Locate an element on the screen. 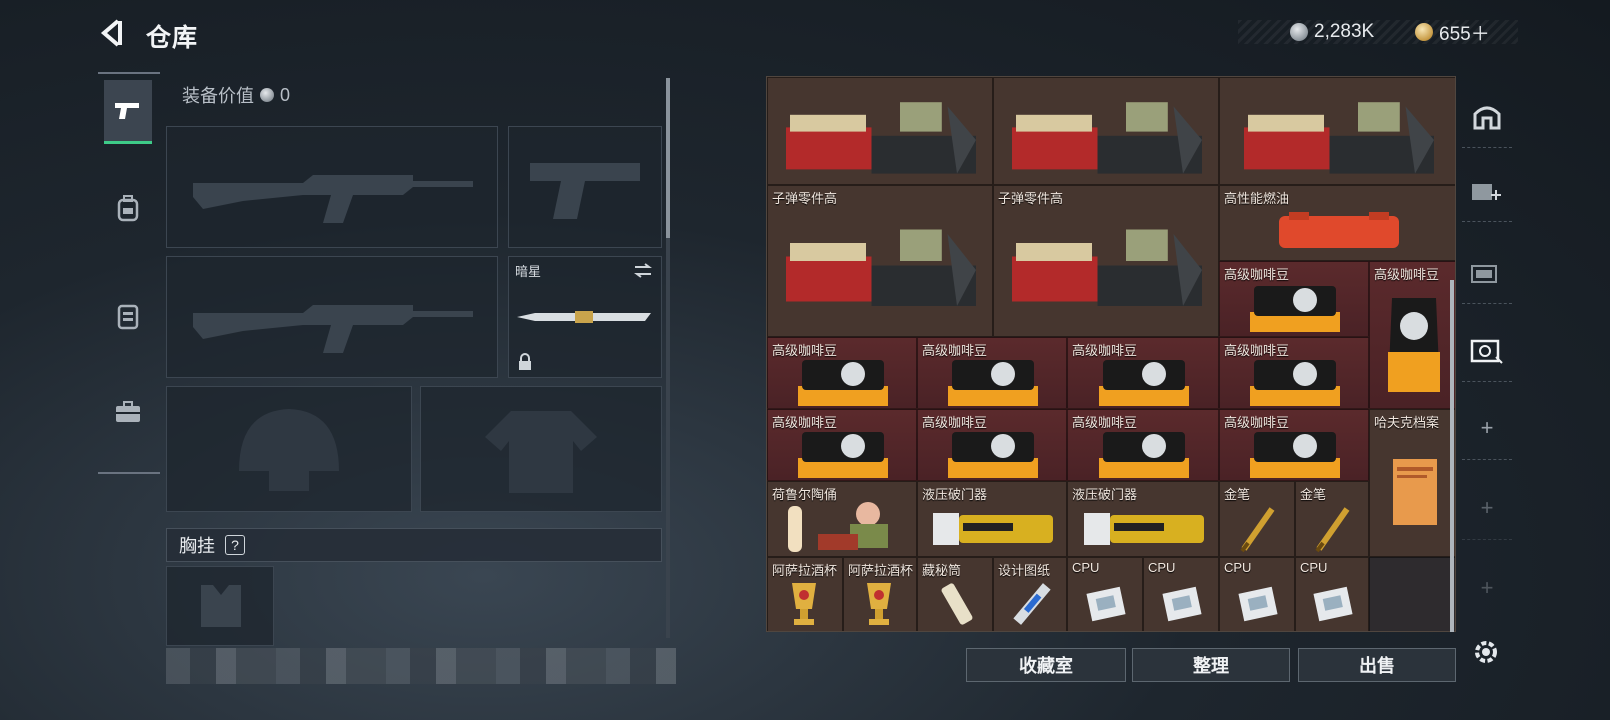 The width and height of the screenshot is (1610, 720). inventory-item: 哈夫克档案 is located at coordinates (1412, 483).